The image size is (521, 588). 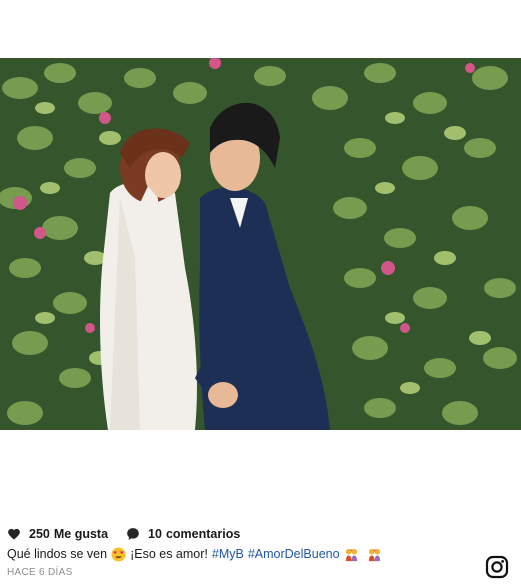 I want to click on holding-hands, so click(x=223, y=395).